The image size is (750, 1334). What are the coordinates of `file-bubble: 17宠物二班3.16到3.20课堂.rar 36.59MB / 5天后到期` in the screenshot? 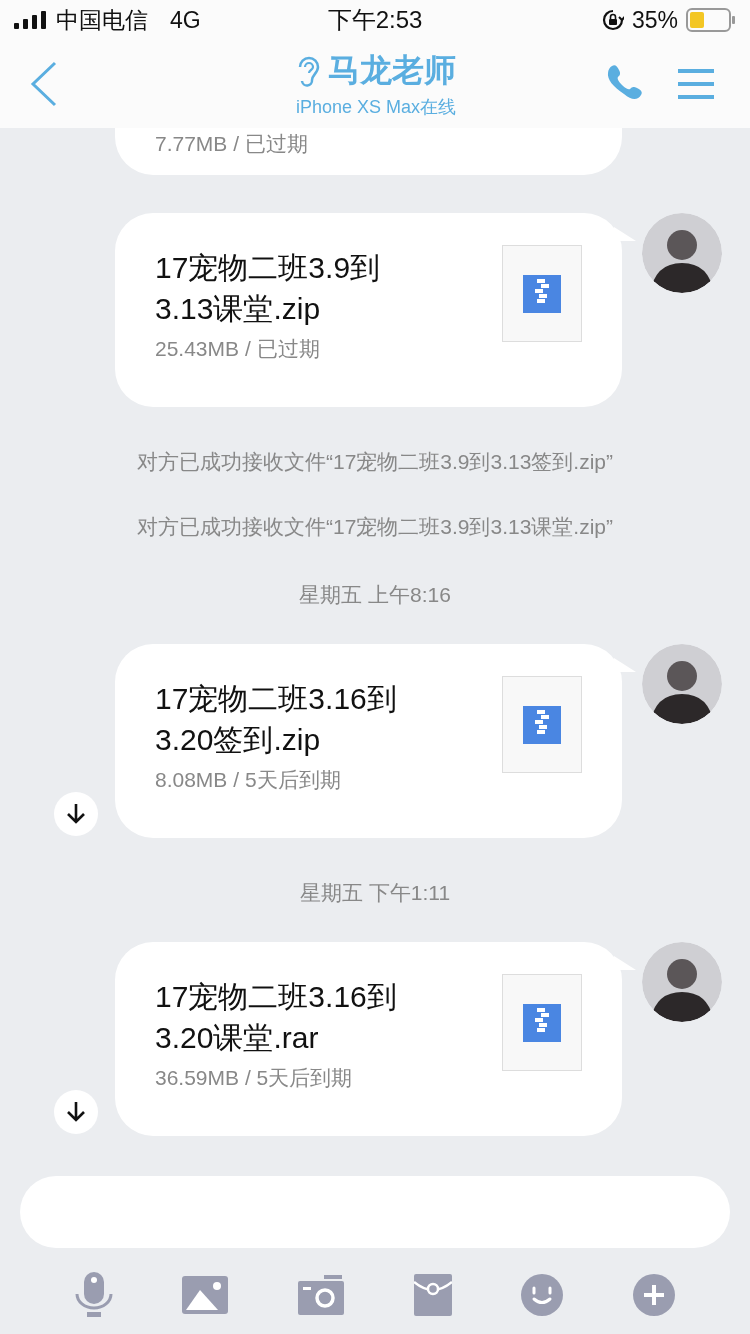 It's located at (368, 1039).